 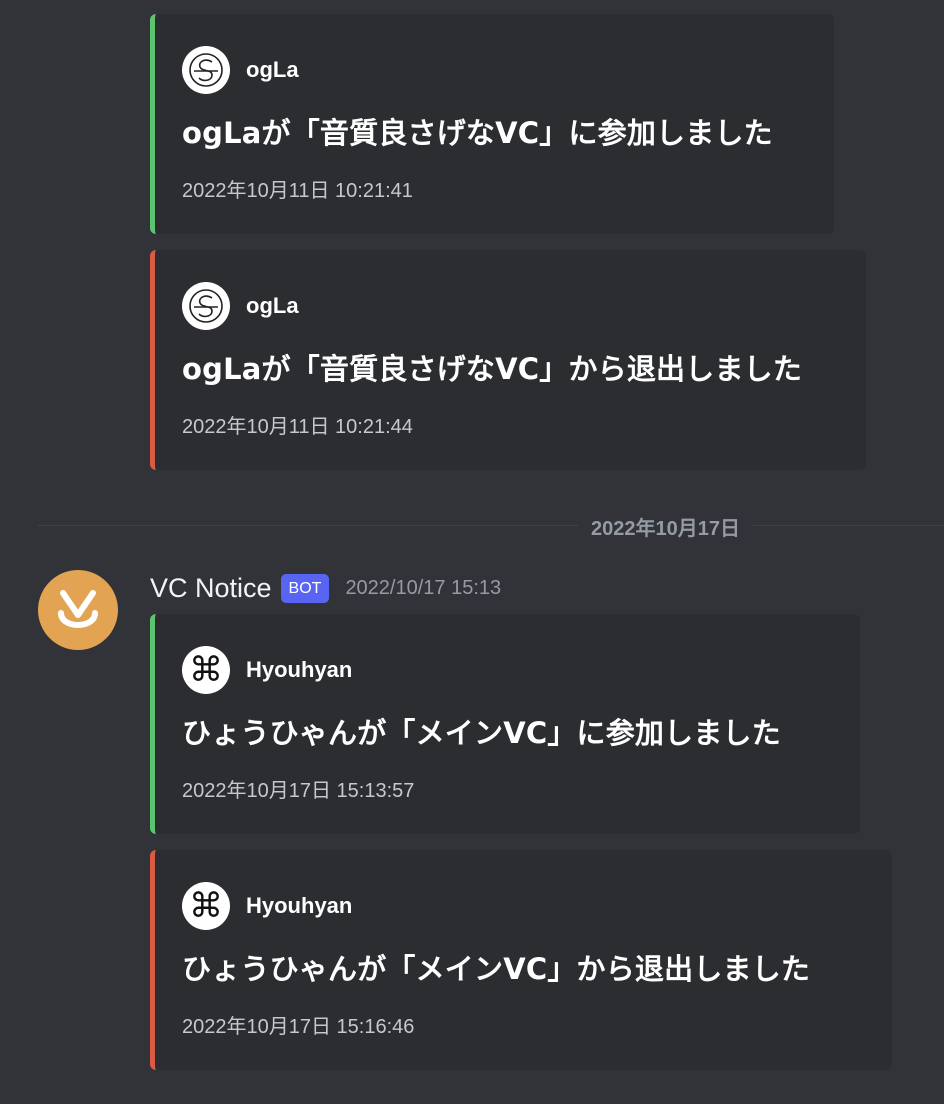 I want to click on embed-title: ogLaが「音質良さげなVC」から退出しました, so click(x=492, y=369).